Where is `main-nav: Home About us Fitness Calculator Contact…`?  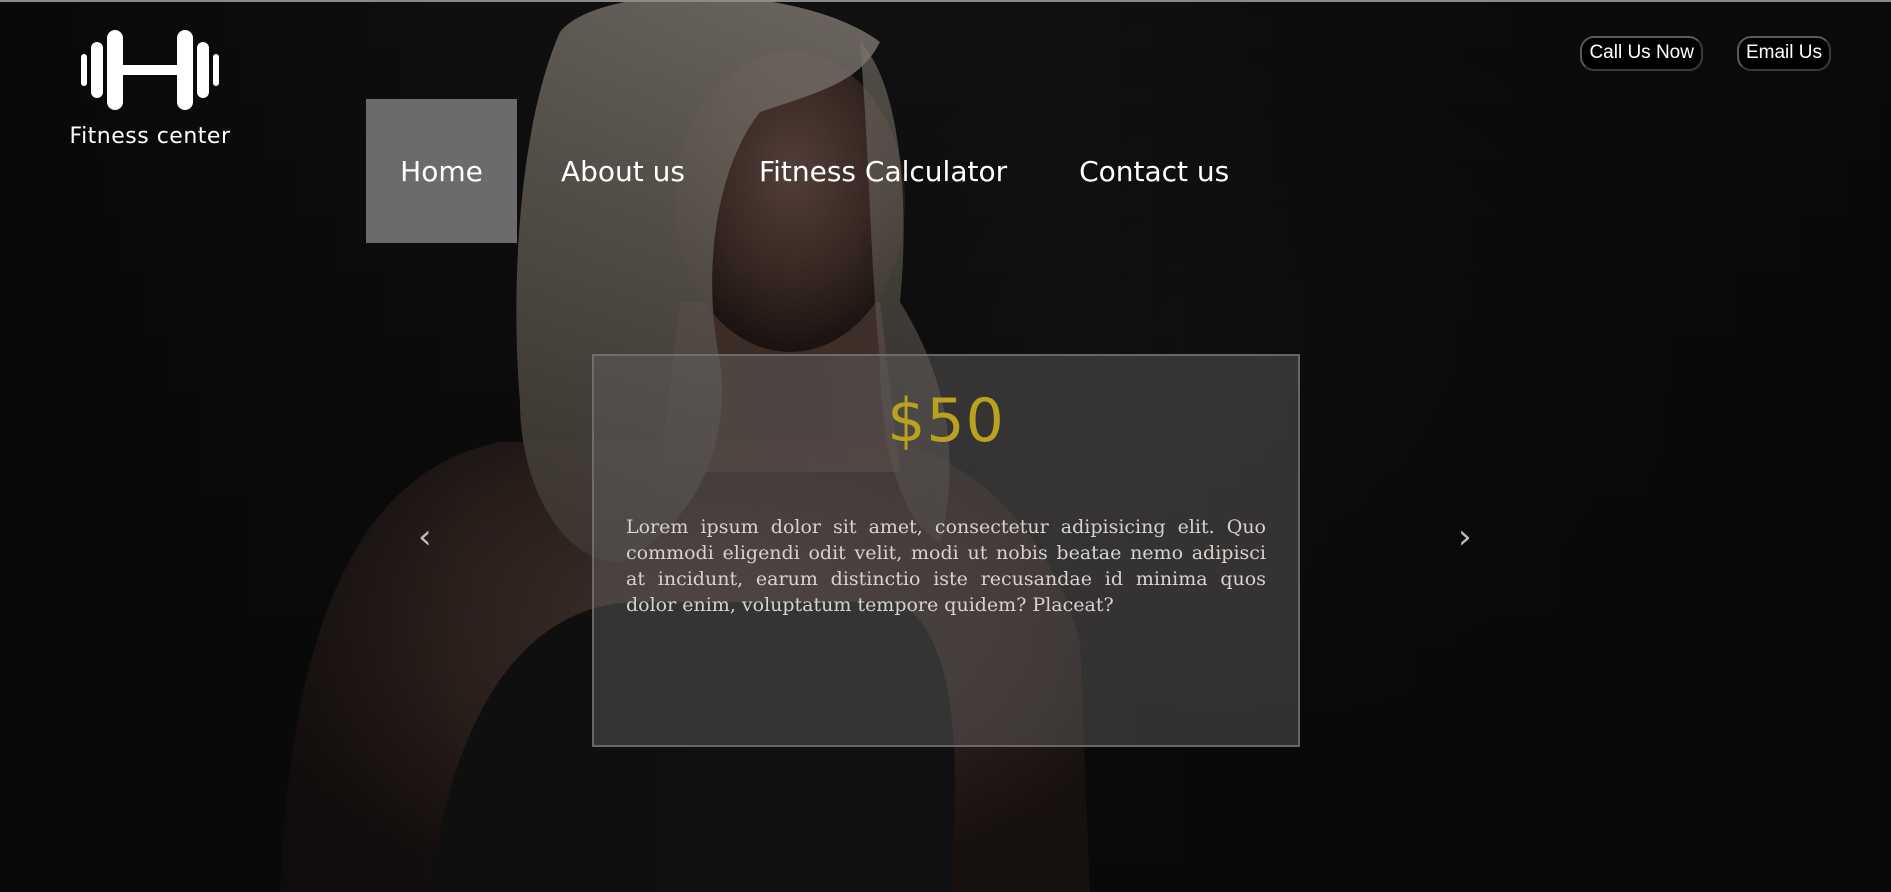
main-nav: Home About us Fitness Calculator Contact… is located at coordinates (815, 171).